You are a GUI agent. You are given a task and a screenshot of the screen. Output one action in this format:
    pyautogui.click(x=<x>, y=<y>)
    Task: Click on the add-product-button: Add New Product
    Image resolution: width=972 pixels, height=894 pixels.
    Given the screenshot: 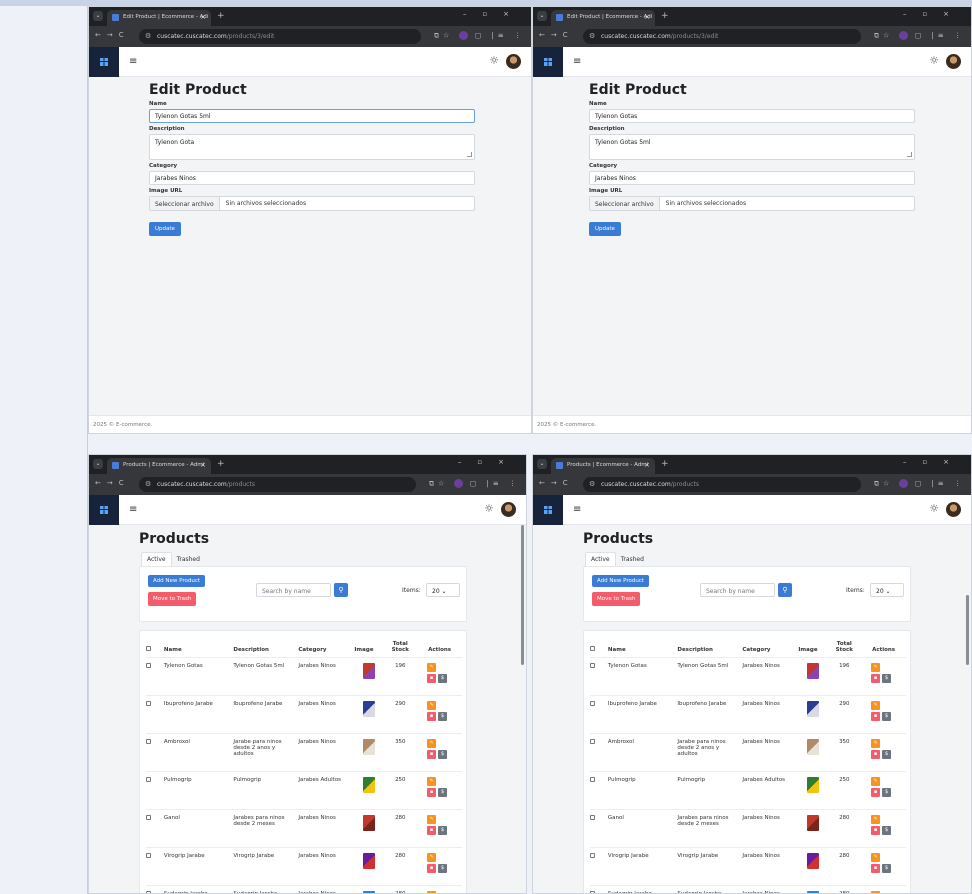 What is the action you would take?
    pyautogui.click(x=177, y=581)
    